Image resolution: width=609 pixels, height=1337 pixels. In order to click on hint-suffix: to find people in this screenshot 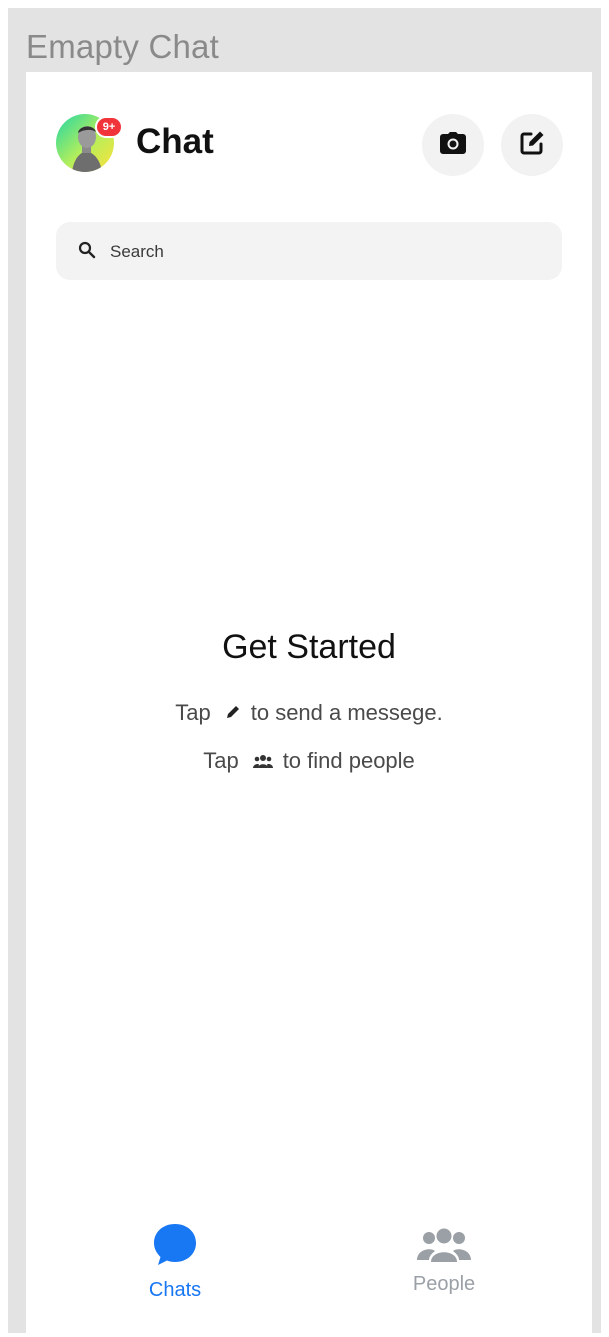, I will do `click(348, 760)`.